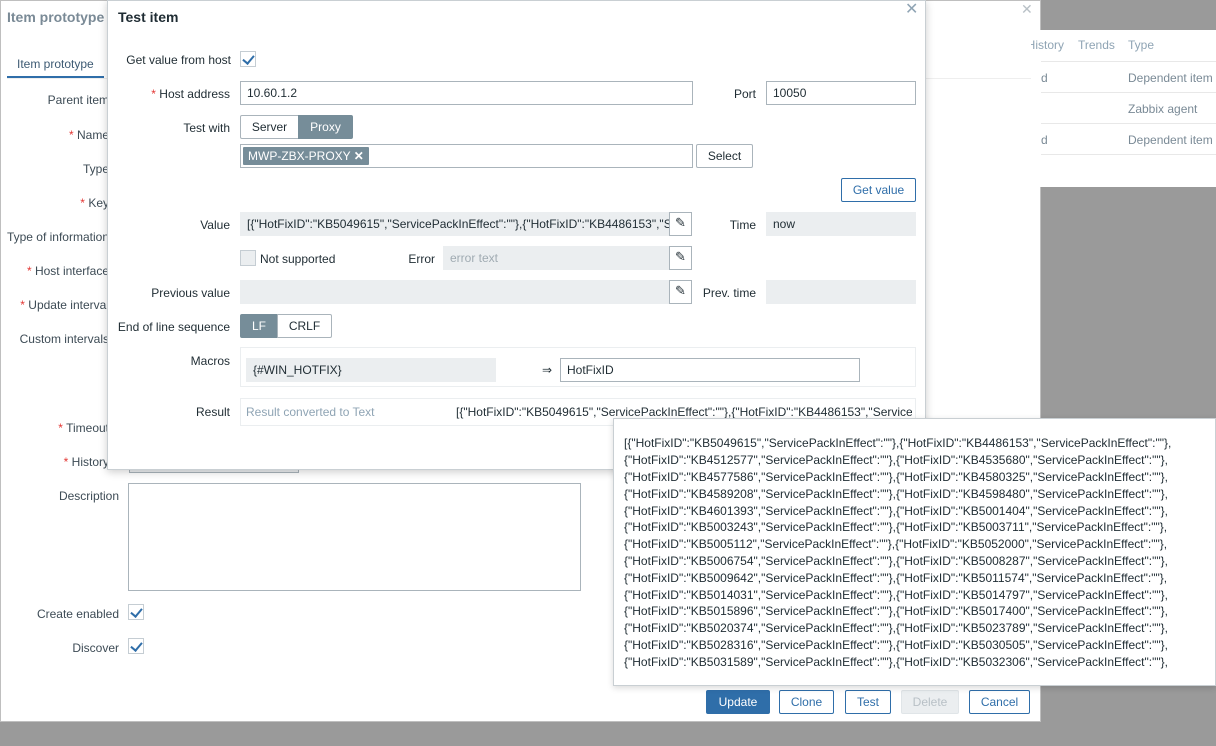 The height and width of the screenshot is (746, 1216). What do you see at coordinates (878, 190) in the screenshot?
I see `get-value-button: Get value` at bounding box center [878, 190].